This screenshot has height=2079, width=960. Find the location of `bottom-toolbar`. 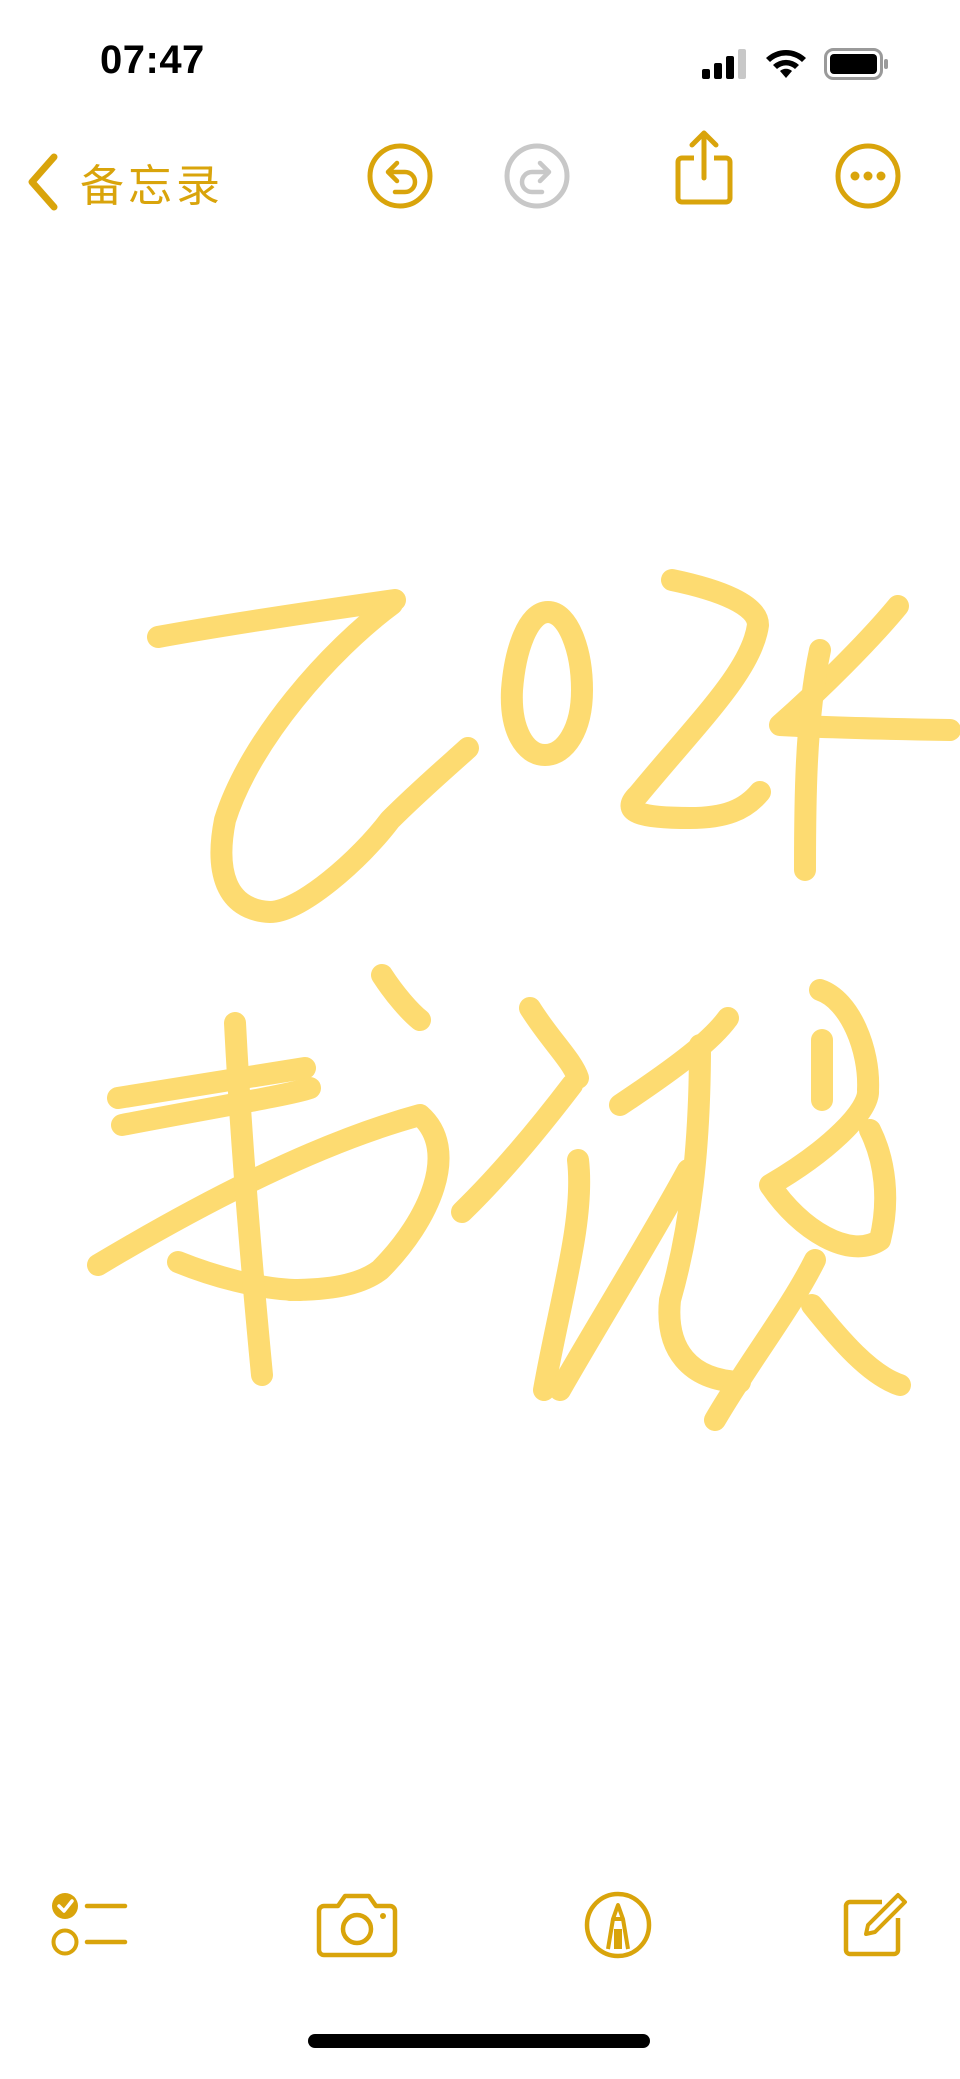

bottom-toolbar is located at coordinates (480, 1925).